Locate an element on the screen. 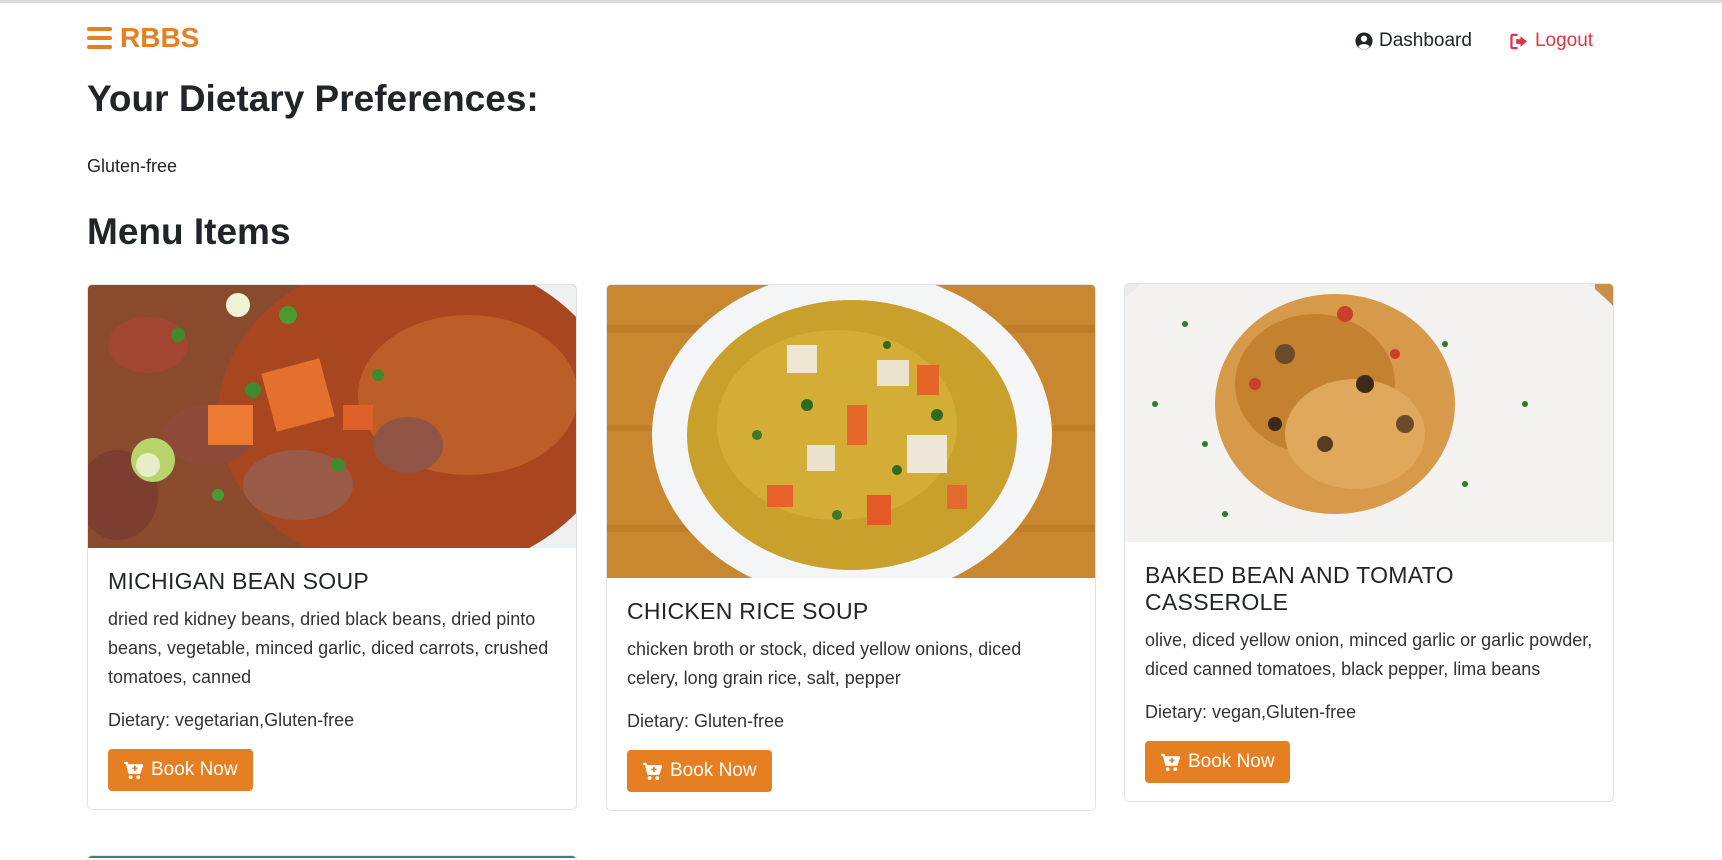 This screenshot has width=1722, height=860. navbar: RBBS Dashboard Logout is located at coordinates (904, 42).